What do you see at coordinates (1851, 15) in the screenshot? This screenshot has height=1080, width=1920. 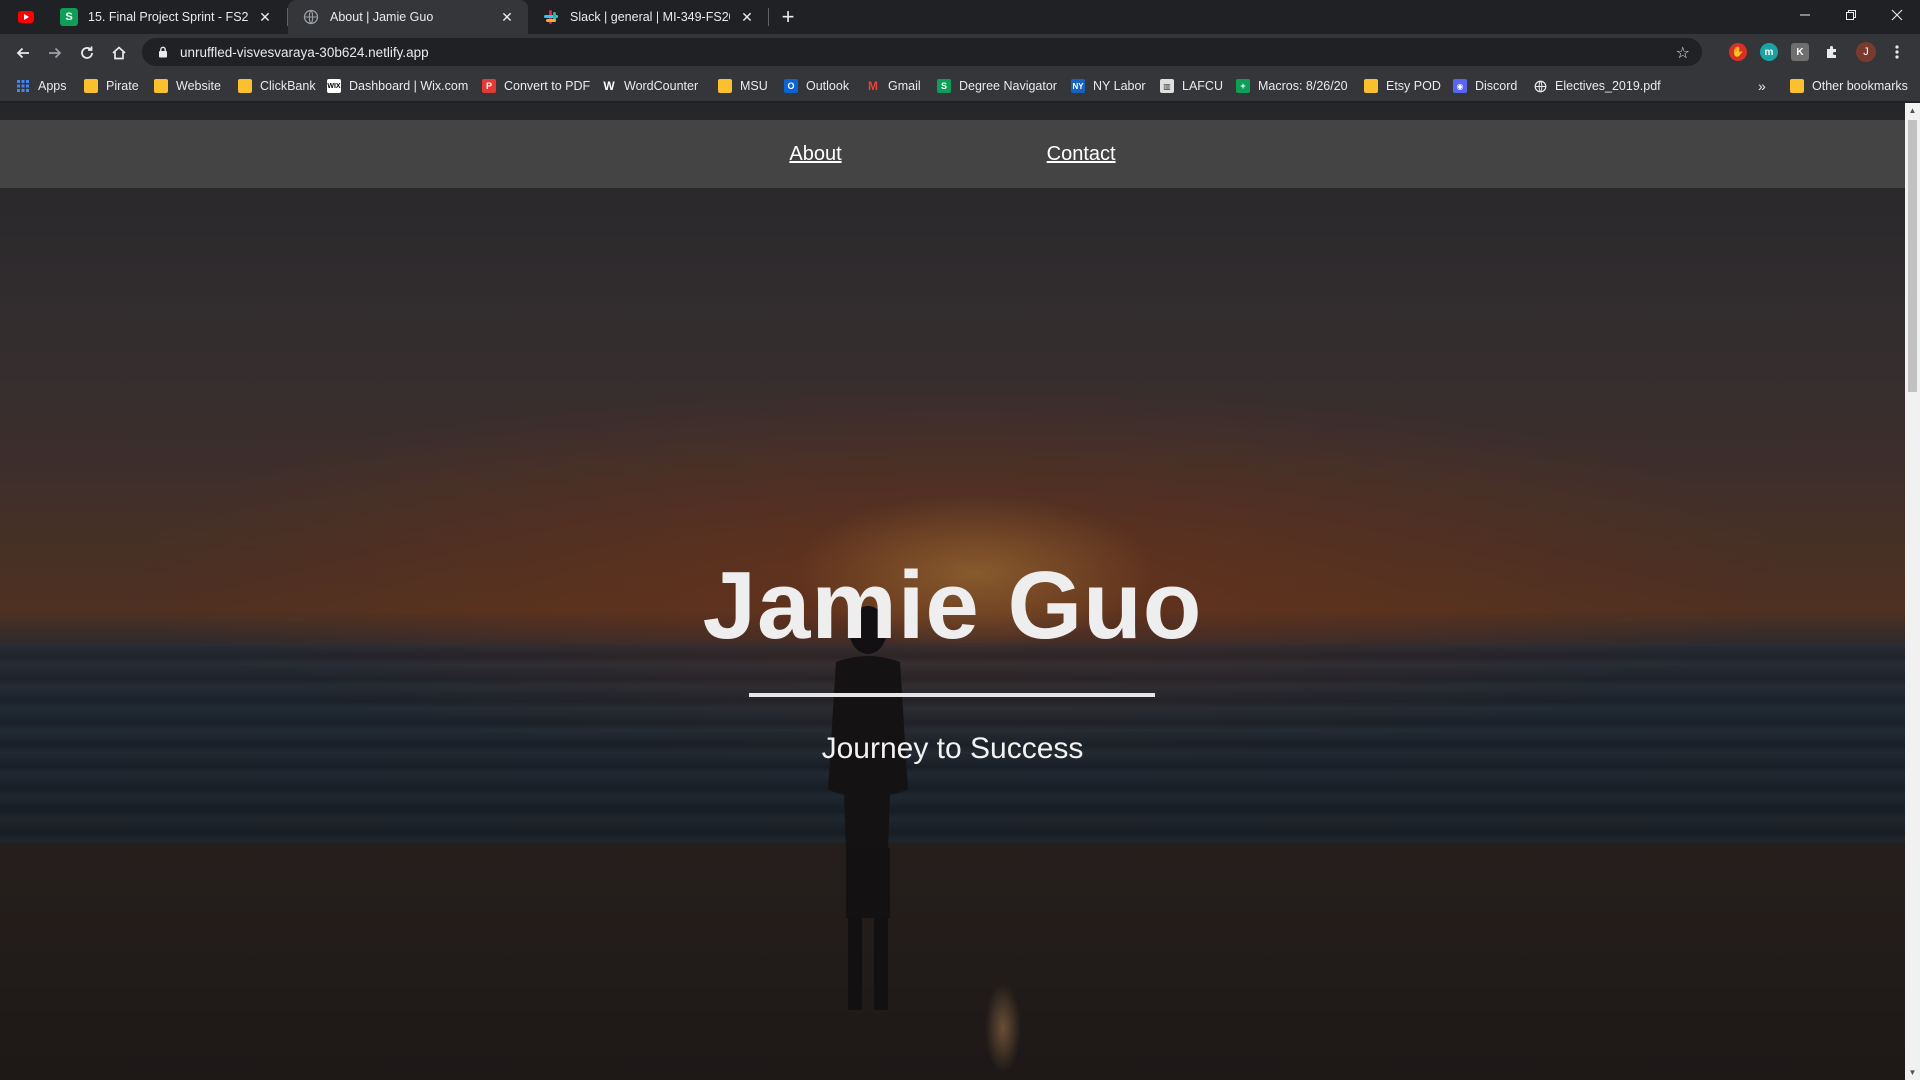 I see `restore-button` at bounding box center [1851, 15].